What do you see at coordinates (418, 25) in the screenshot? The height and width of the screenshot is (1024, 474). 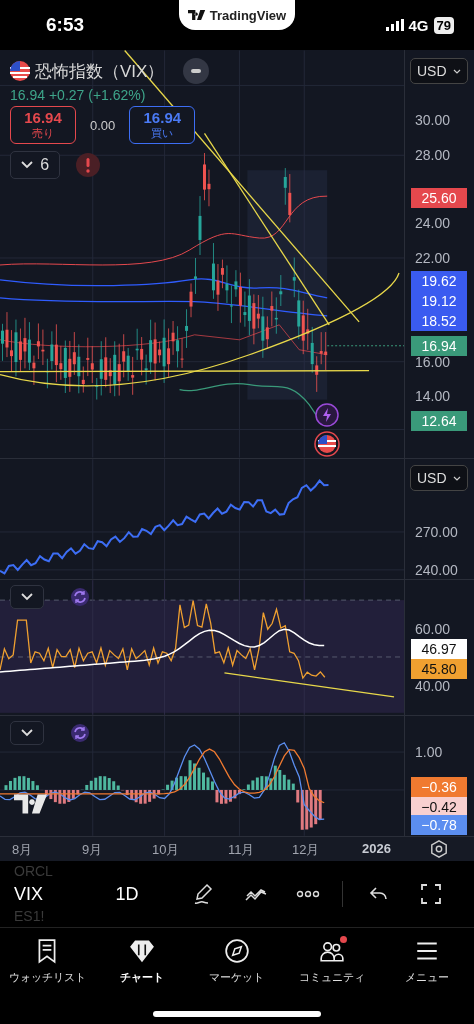 I see `network-type: 4G` at bounding box center [418, 25].